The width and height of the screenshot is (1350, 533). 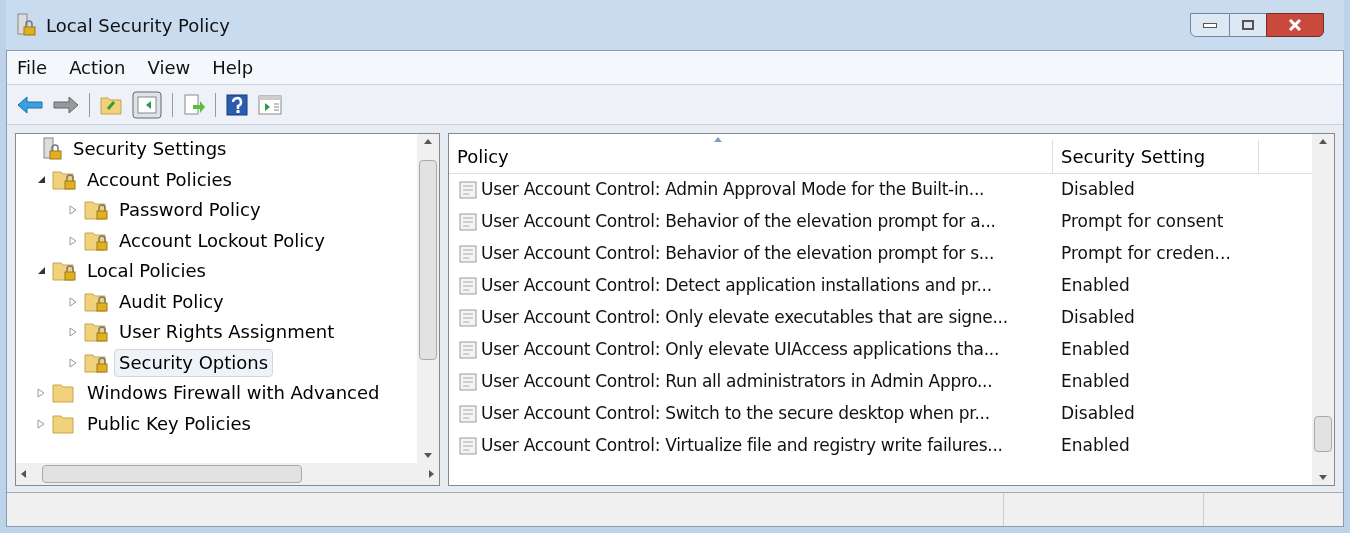 I want to click on window-title: Local Security Policy, so click(x=138, y=25).